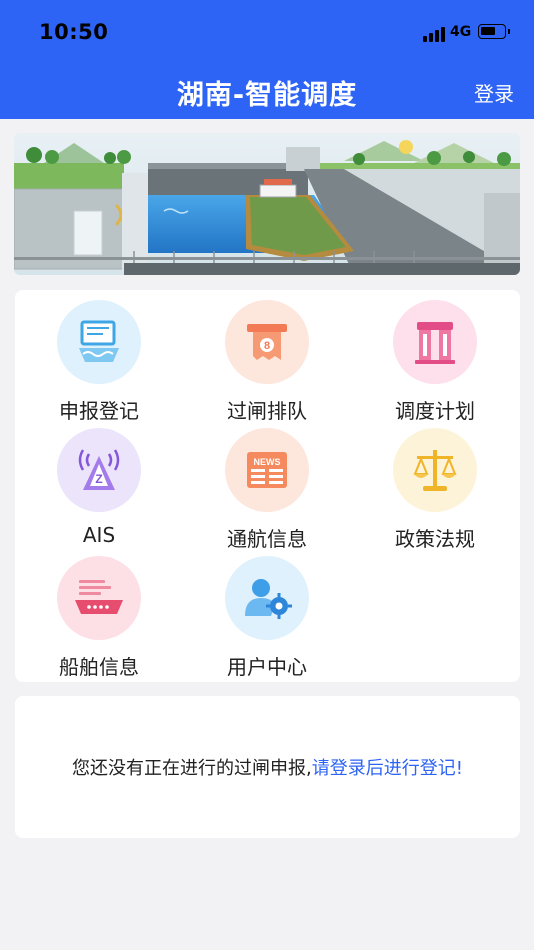 This screenshot has height=950, width=534. I want to click on lock-queue-icon: 8, so click(267, 342).